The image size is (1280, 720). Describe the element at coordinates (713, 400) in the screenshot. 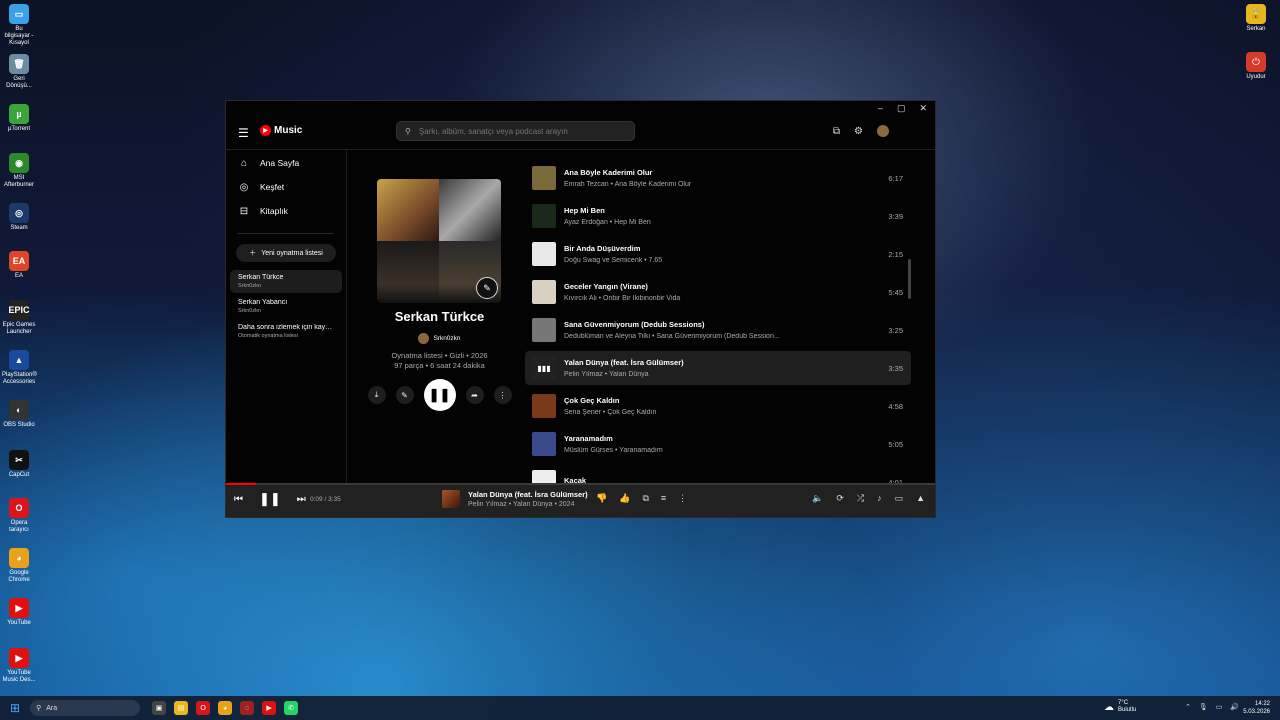

I see `track-title: Çok Geç Kaldın` at that location.